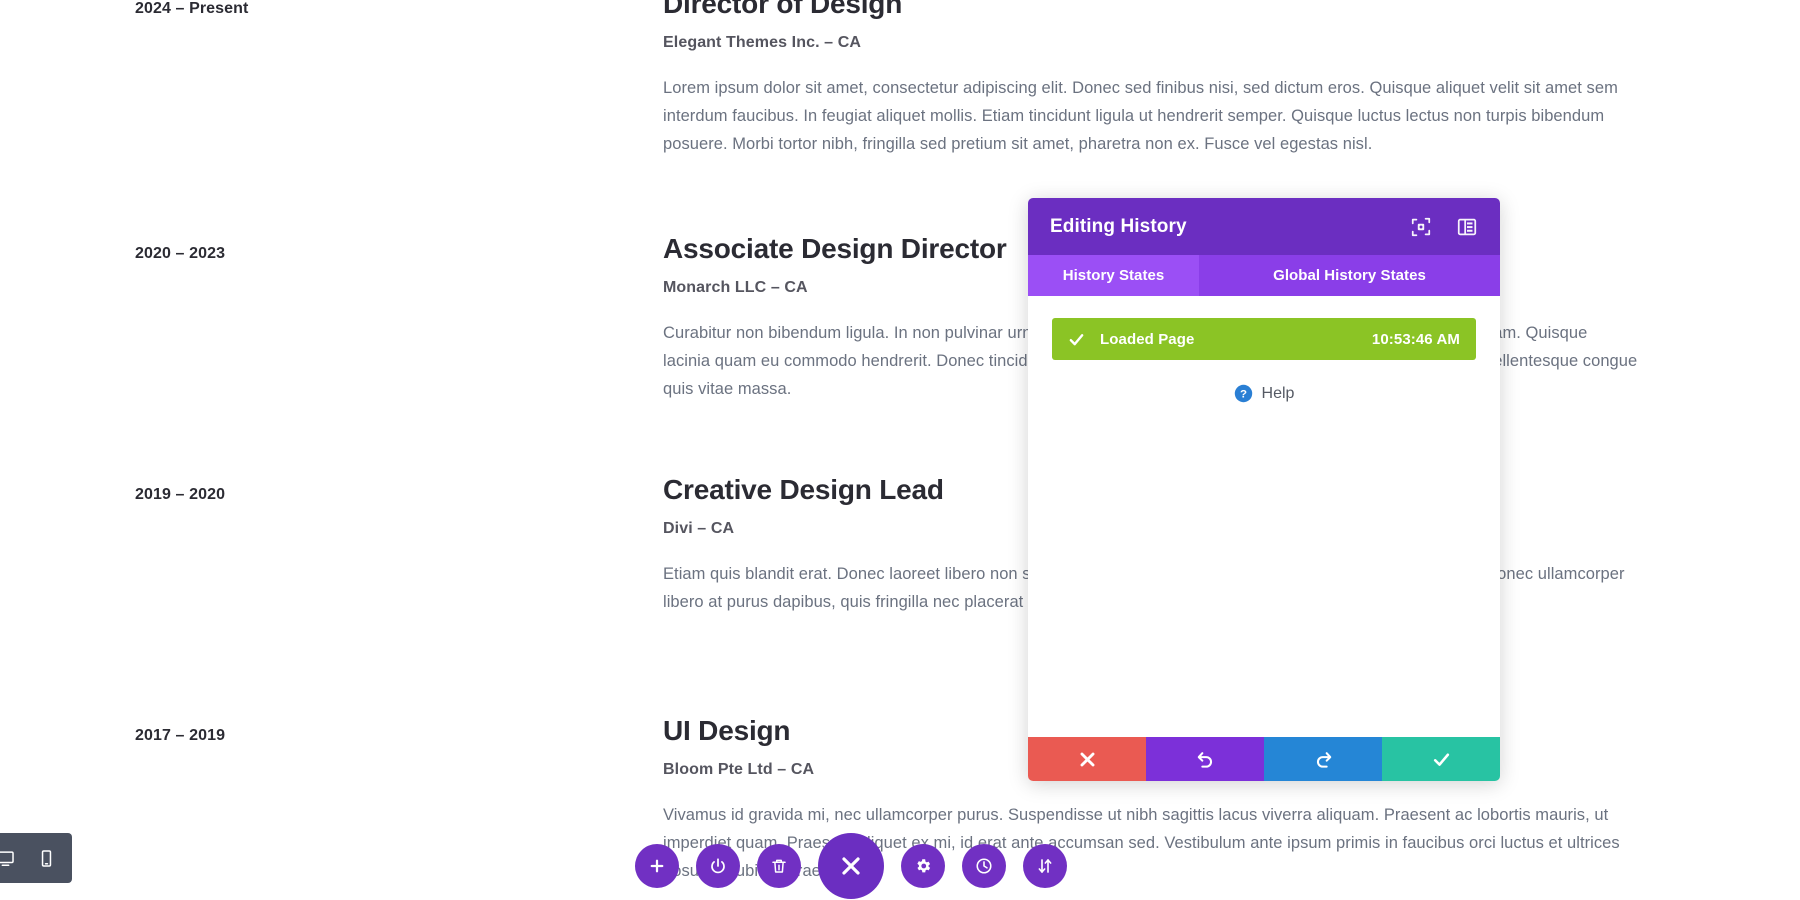  Describe the element at coordinates (180, 253) in the screenshot. I see `entry-date: 2020 – 2023` at that location.